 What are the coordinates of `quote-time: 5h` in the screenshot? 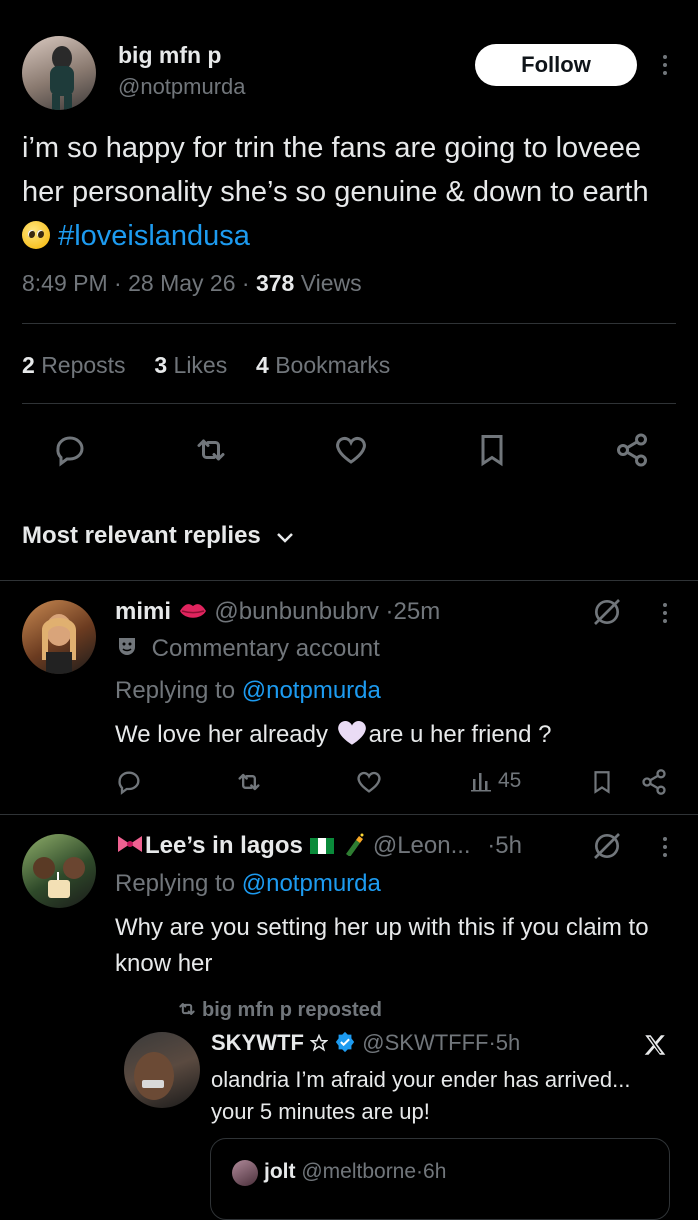 It's located at (508, 1042).